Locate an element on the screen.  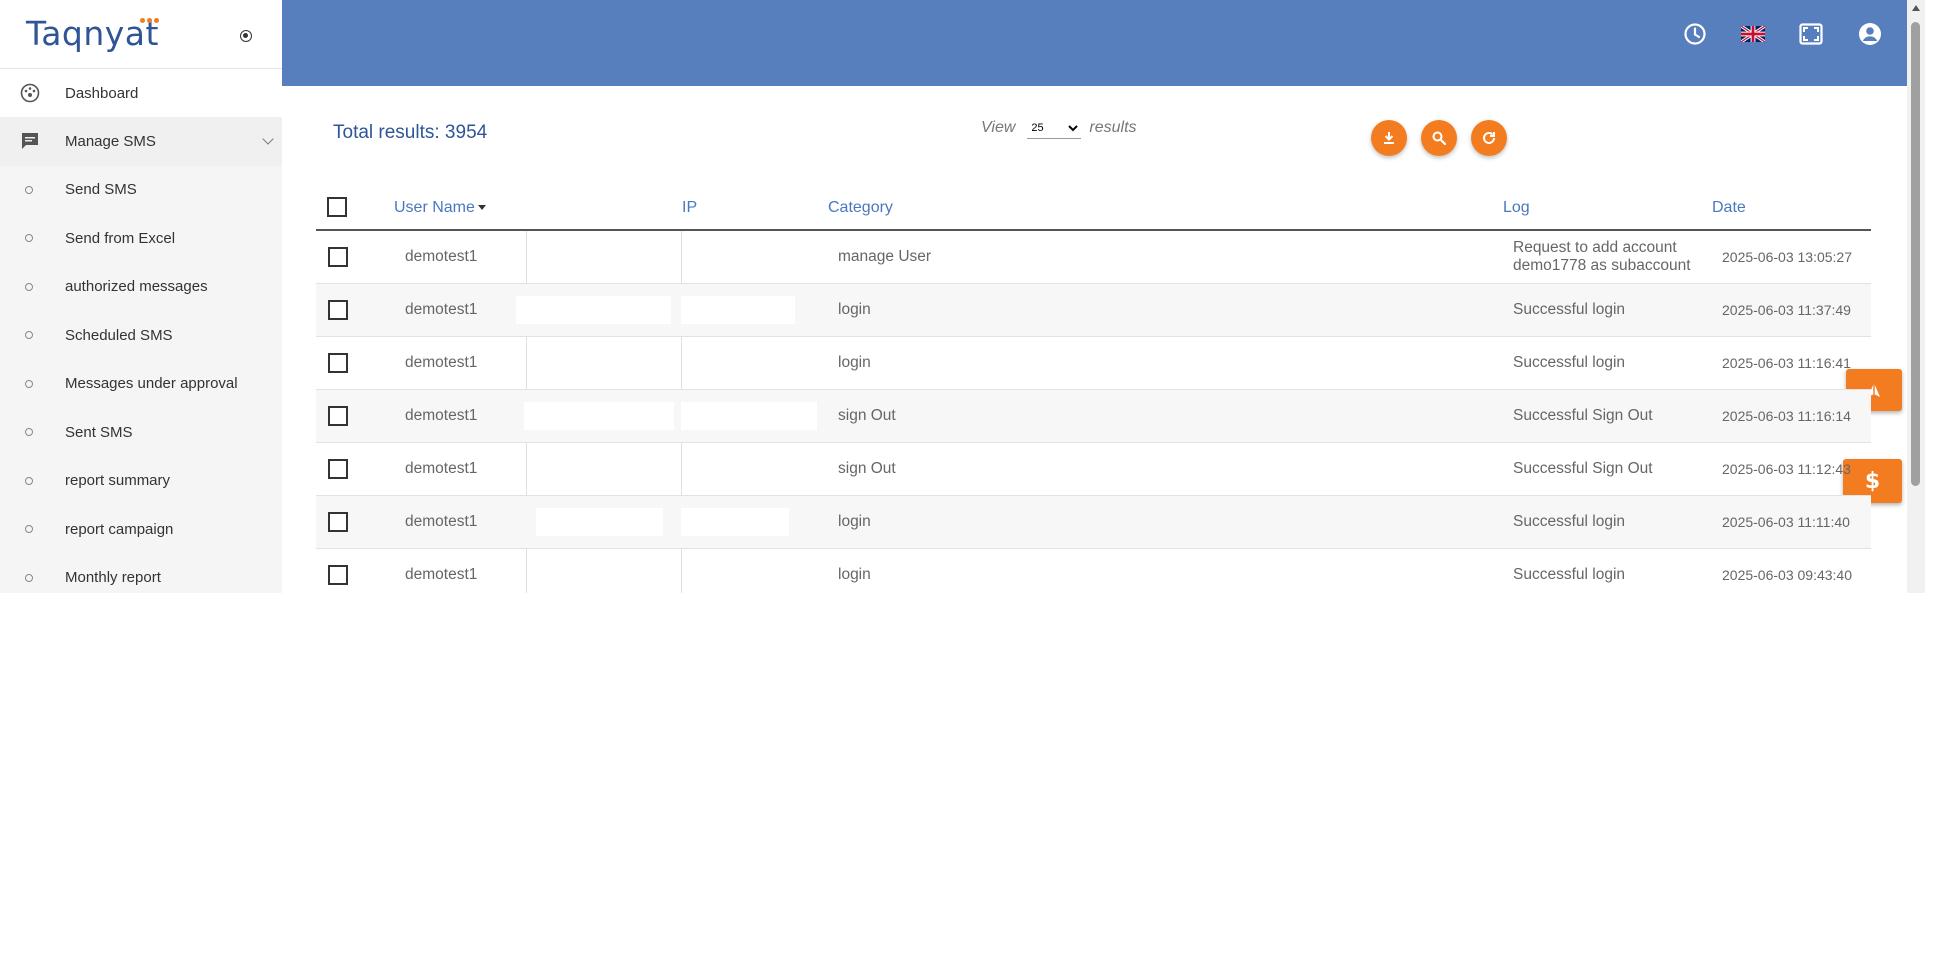
message-icon is located at coordinates (30, 141).